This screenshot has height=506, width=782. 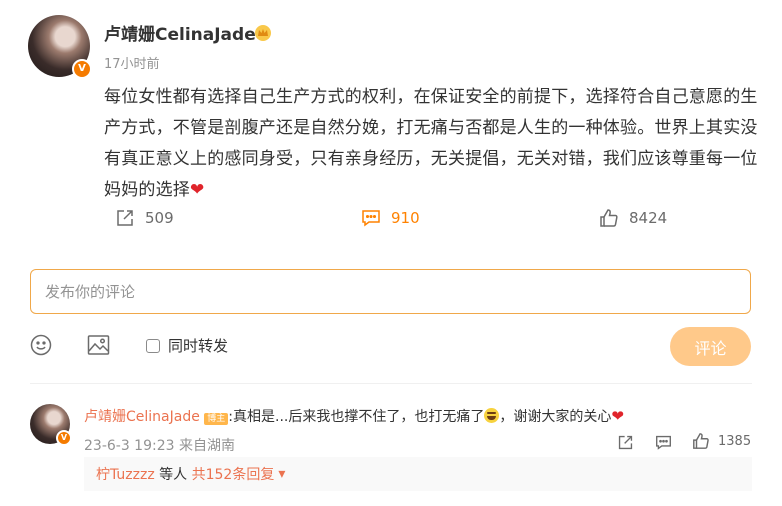 What do you see at coordinates (390, 218) in the screenshot?
I see `comment-button: 910` at bounding box center [390, 218].